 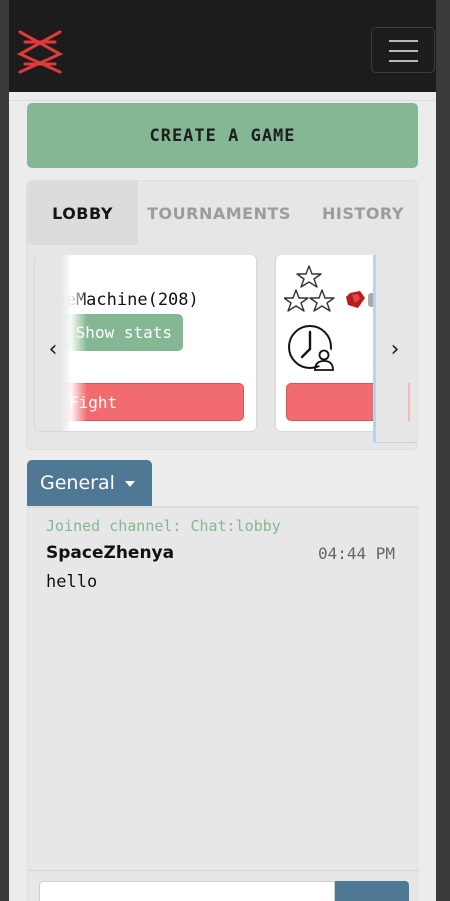 I want to click on hamburger-menu-icon, so click(x=403, y=50).